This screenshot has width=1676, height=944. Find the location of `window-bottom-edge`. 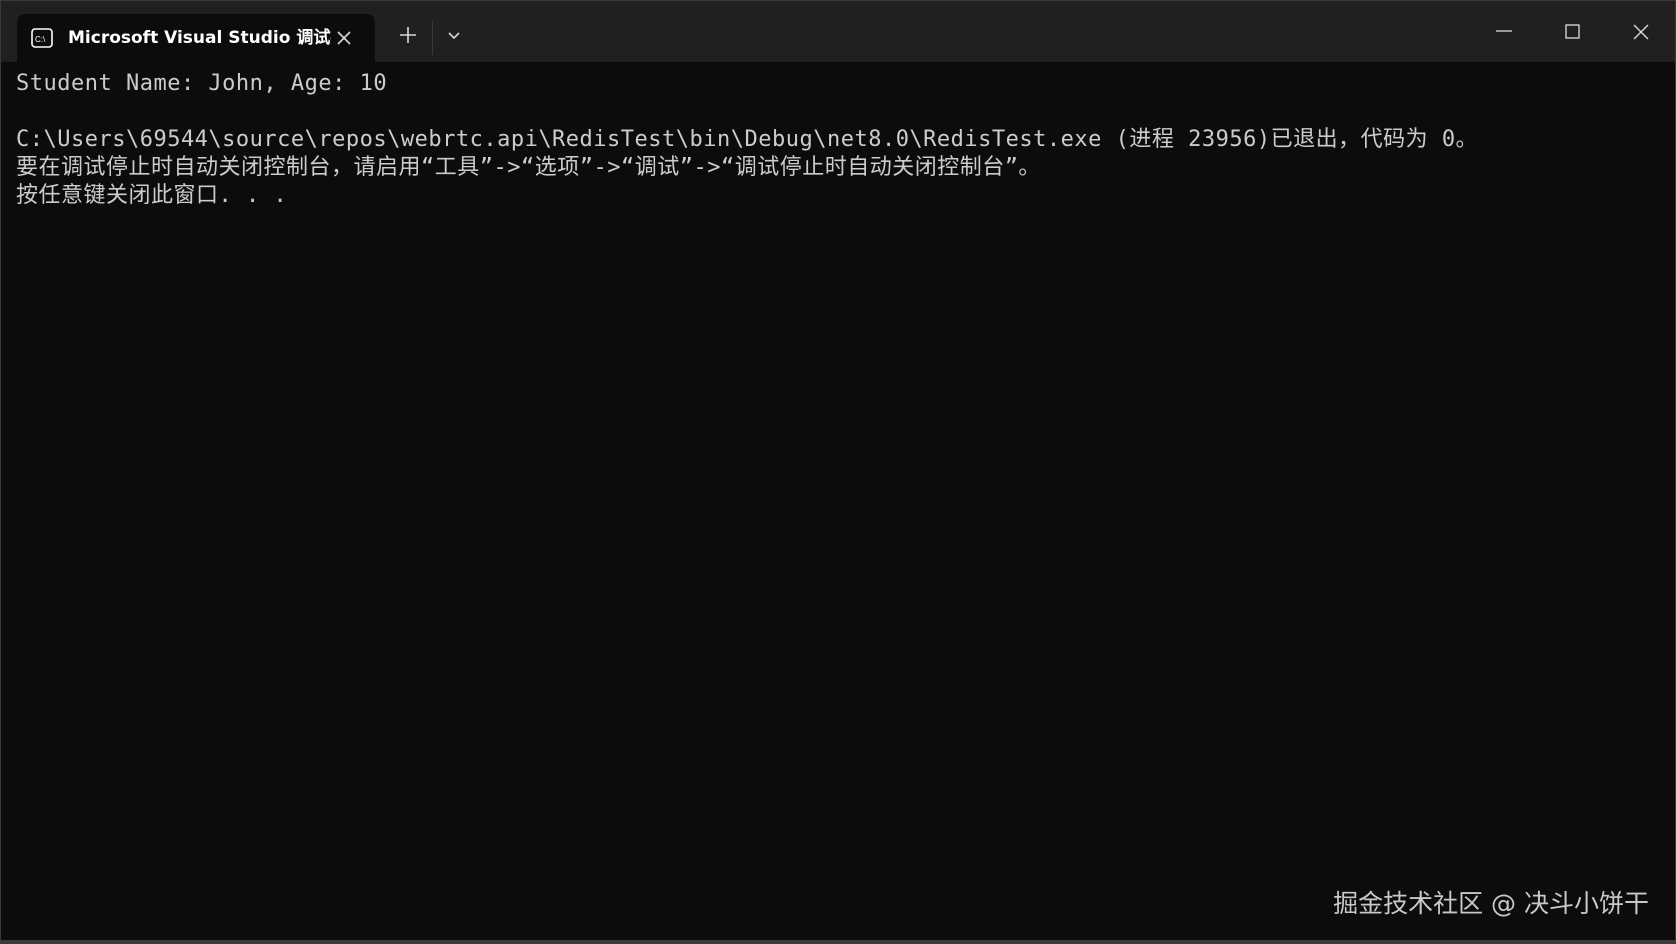

window-bottom-edge is located at coordinates (838, 941).